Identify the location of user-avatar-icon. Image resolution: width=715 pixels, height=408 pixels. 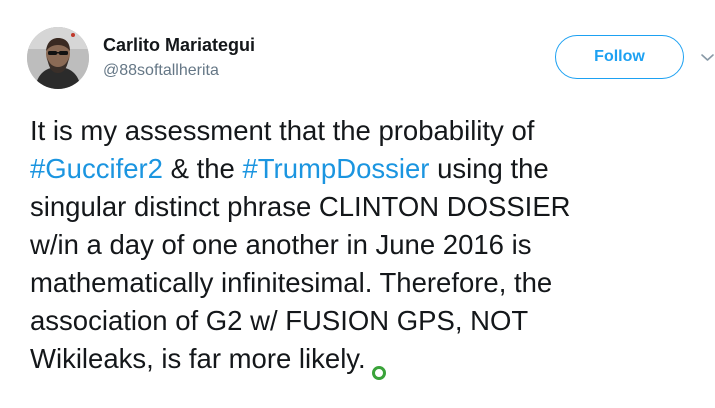
(58, 58).